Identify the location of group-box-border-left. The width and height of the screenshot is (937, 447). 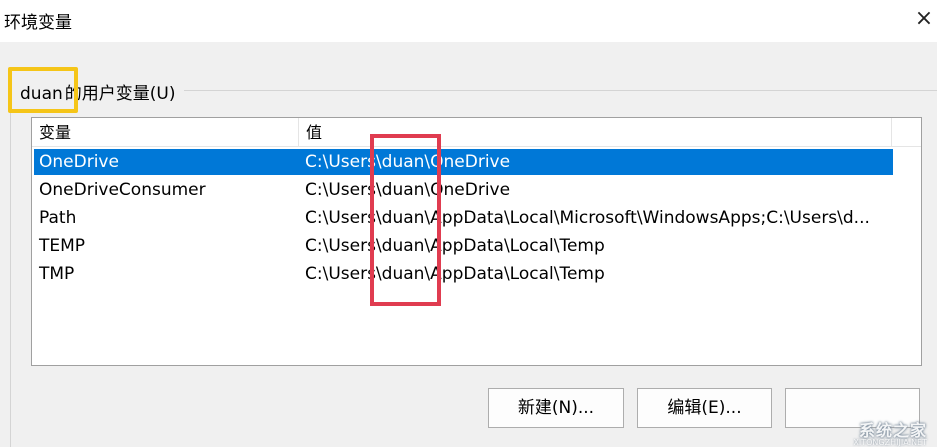
(10, 278).